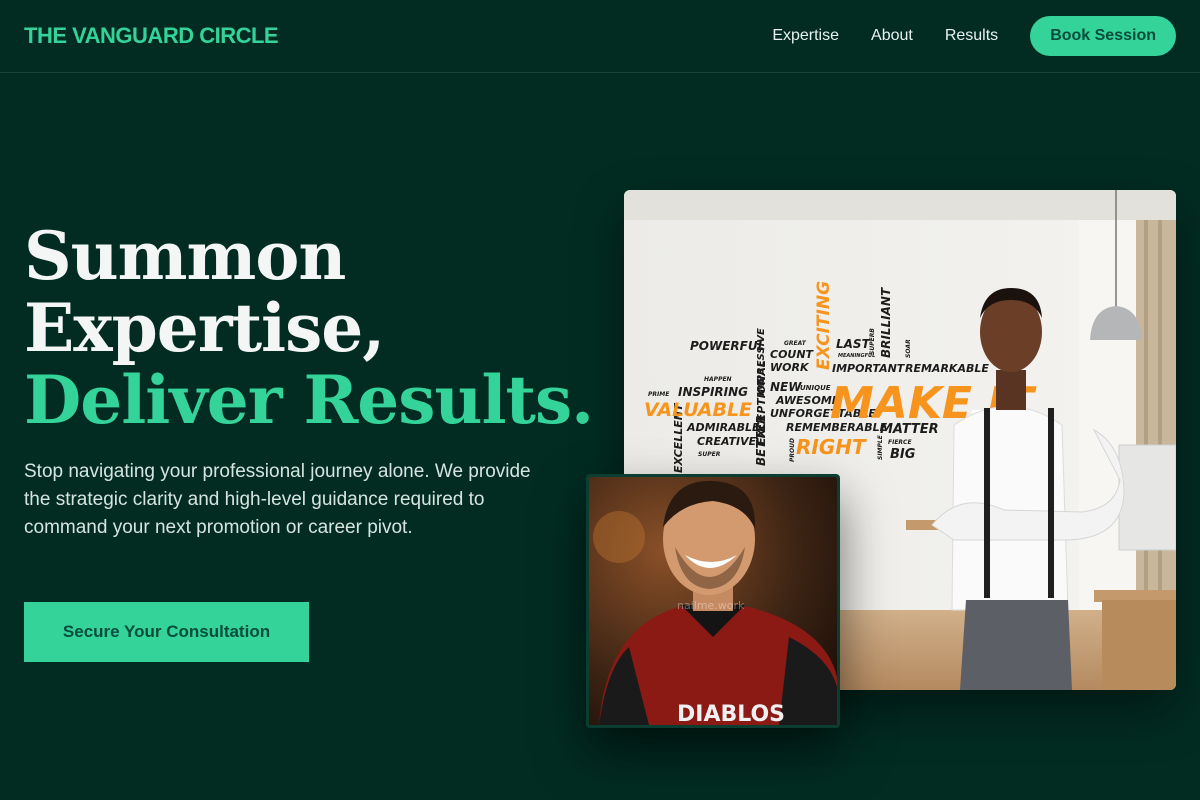  What do you see at coordinates (971, 36) in the screenshot?
I see `nav-link-results: Results` at bounding box center [971, 36].